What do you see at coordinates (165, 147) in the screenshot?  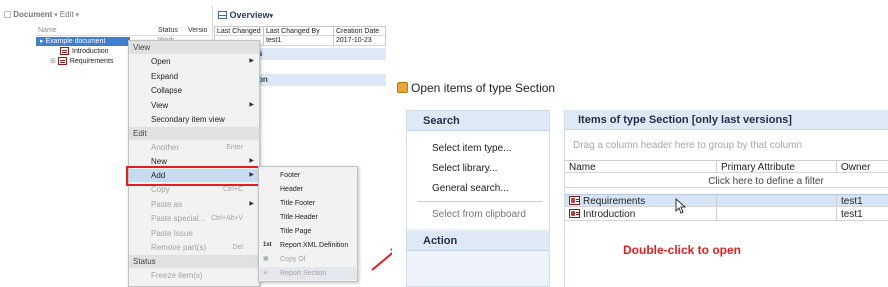 I see `menu-item-label: Another` at bounding box center [165, 147].